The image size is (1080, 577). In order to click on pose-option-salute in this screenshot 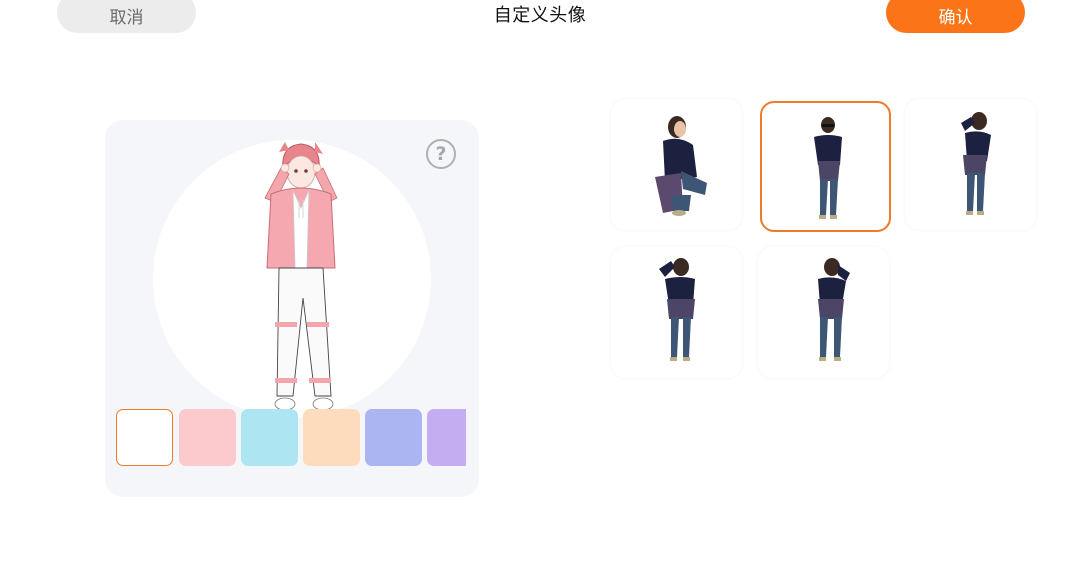, I will do `click(970, 164)`.